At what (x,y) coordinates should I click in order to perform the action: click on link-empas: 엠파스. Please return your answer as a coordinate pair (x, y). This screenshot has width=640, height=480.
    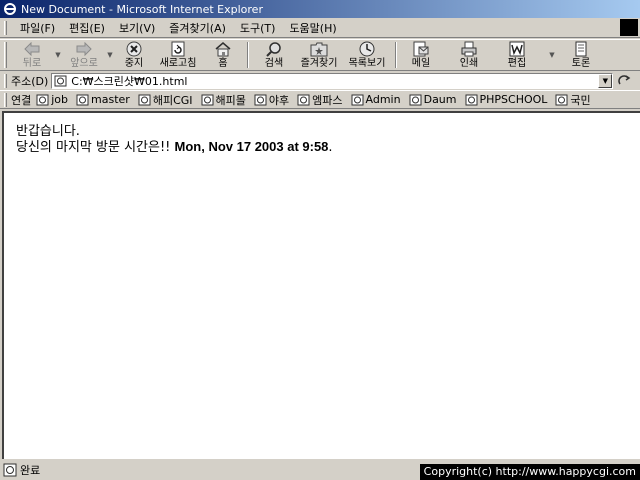
    Looking at the image, I should click on (320, 100).